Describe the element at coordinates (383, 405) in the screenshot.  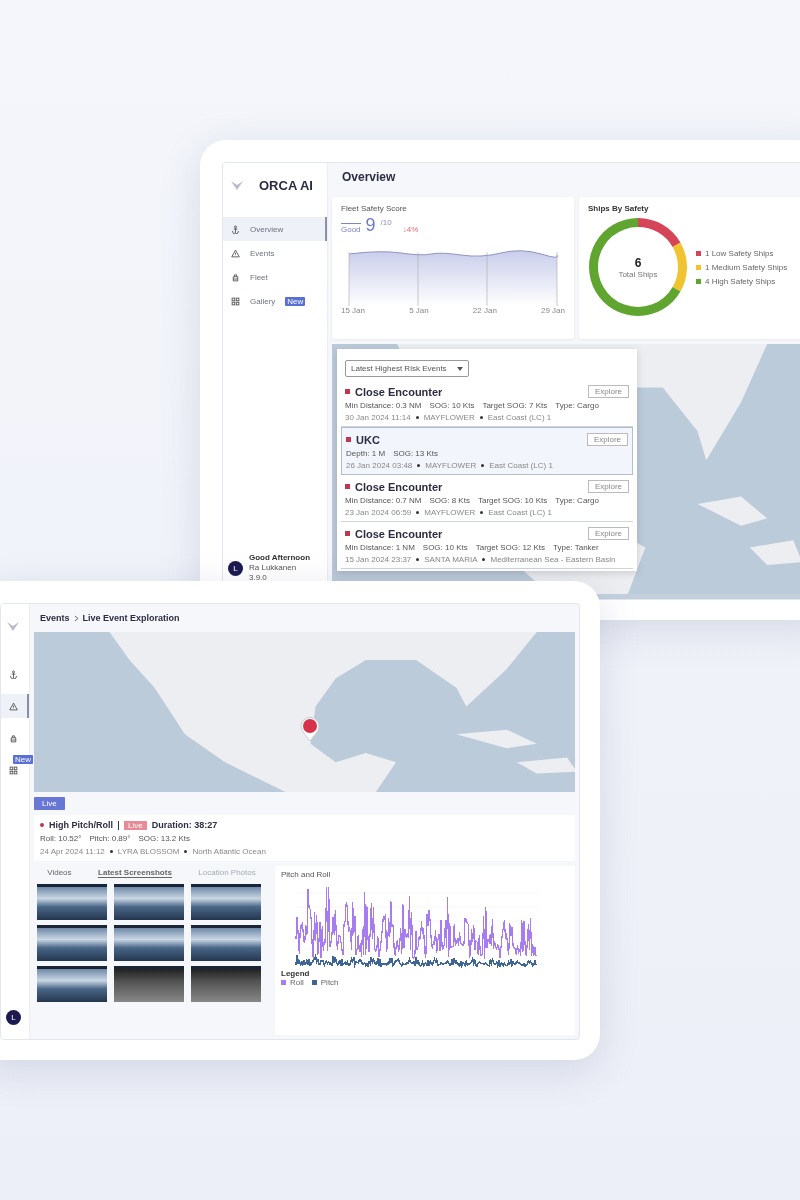
I see `event-detail: Min Distance: 0.3 NM` at that location.